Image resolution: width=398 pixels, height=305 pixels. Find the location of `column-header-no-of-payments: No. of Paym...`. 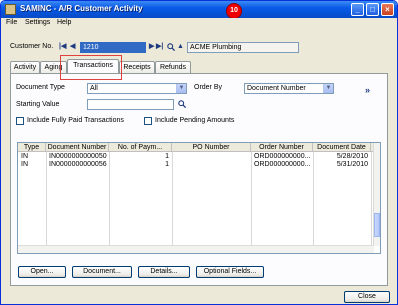

column-header-no-of-payments: No. of Paym... is located at coordinates (140, 147).